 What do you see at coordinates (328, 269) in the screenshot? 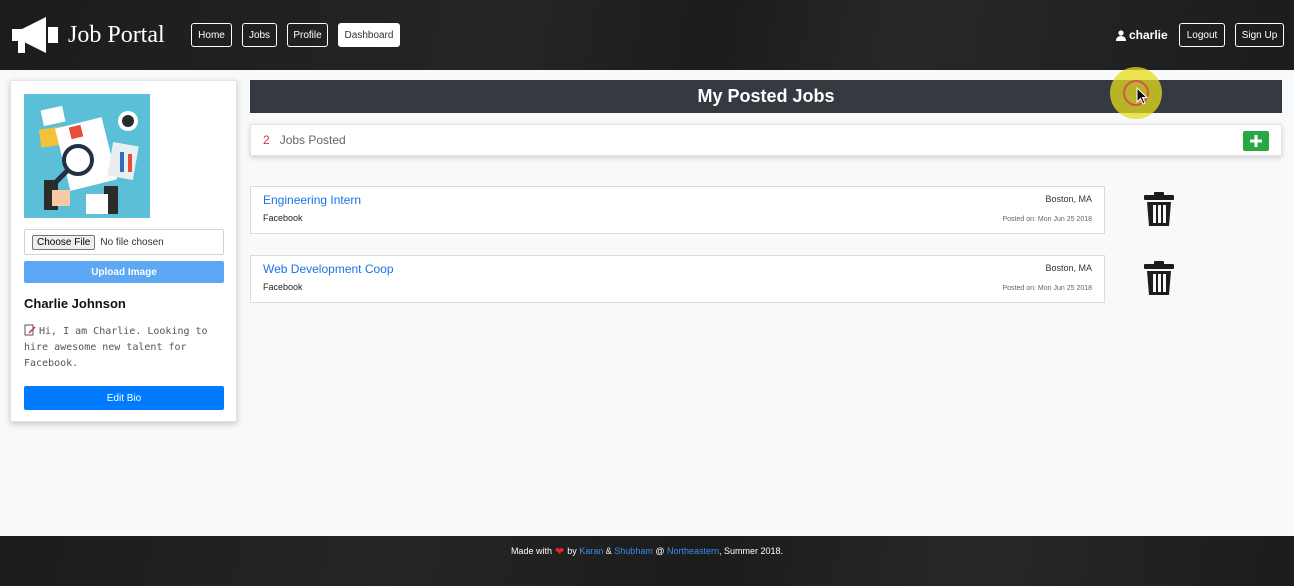
I see `job-title-link: Web Development Coop` at bounding box center [328, 269].